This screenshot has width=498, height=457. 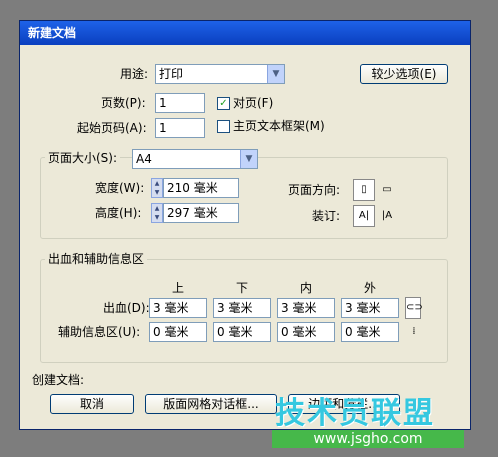 What do you see at coordinates (171, 74) in the screenshot?
I see `purpose-value: 打印` at bounding box center [171, 74].